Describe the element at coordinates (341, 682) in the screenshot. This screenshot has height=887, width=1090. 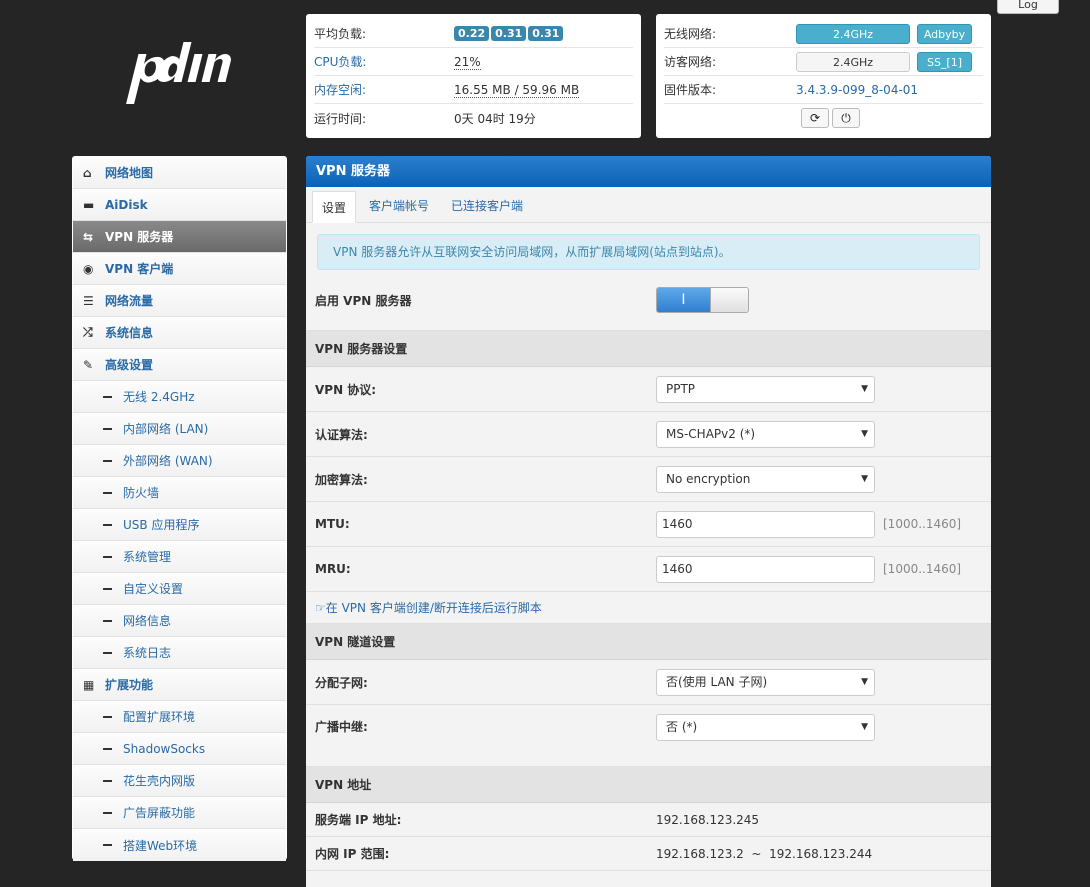
I see `subnet-label: 分配子网:` at that location.